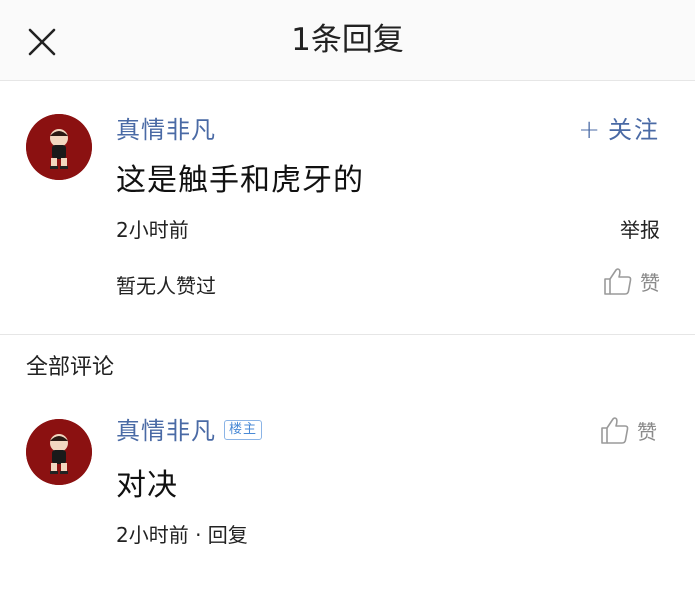 Image resolution: width=695 pixels, height=600 pixels. What do you see at coordinates (166, 130) in the screenshot?
I see `comment-author: 真情非凡` at bounding box center [166, 130].